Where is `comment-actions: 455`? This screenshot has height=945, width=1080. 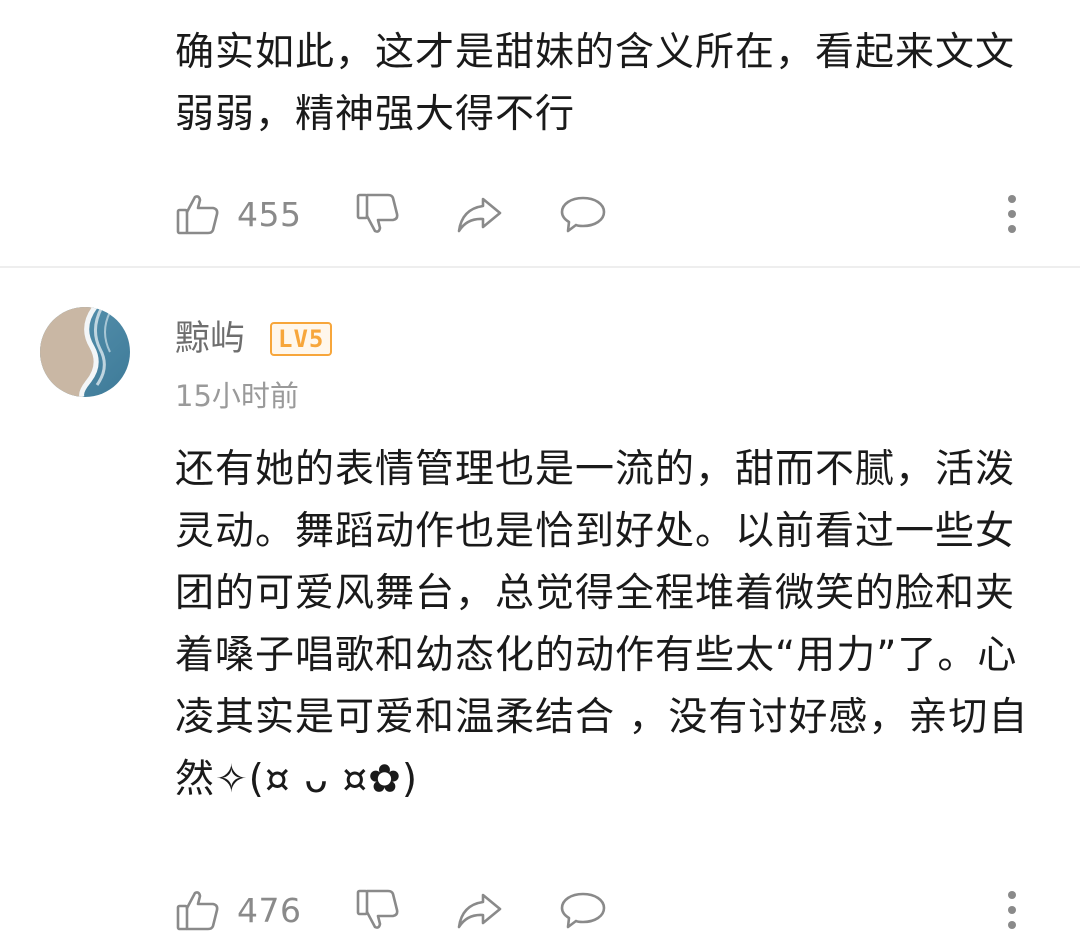 comment-actions: 455 is located at coordinates (605, 214).